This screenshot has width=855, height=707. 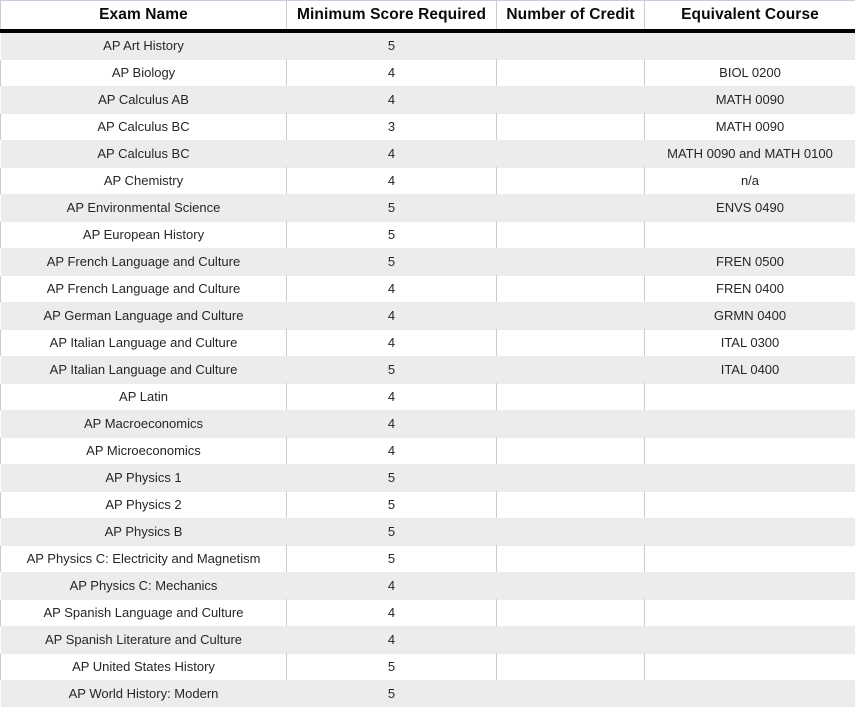 What do you see at coordinates (144, 478) in the screenshot?
I see `cell-exam_name: AP Physics 1` at bounding box center [144, 478].